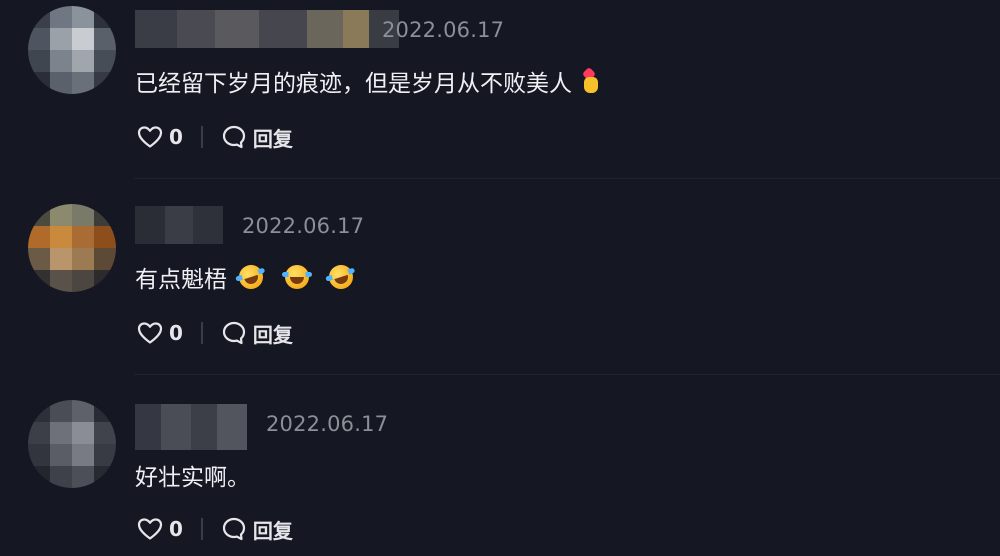 This screenshot has height=556, width=1000. I want to click on comment-text: 有点魁梧, so click(246, 277).